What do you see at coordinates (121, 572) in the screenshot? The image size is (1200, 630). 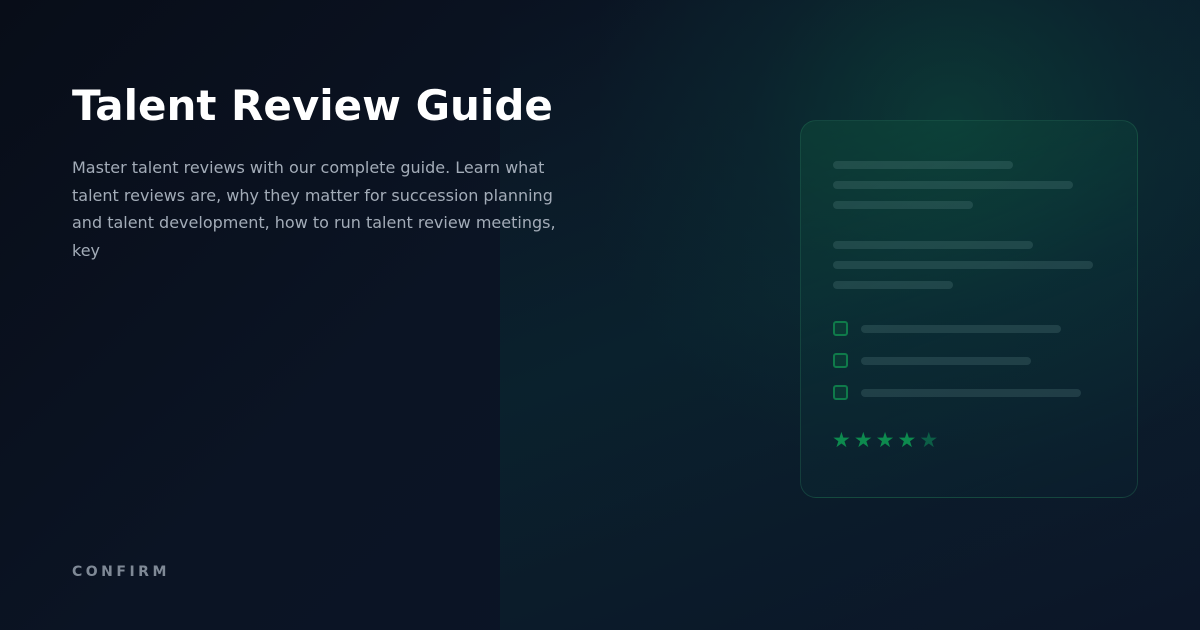 I see `brand-name: CONFIRM` at bounding box center [121, 572].